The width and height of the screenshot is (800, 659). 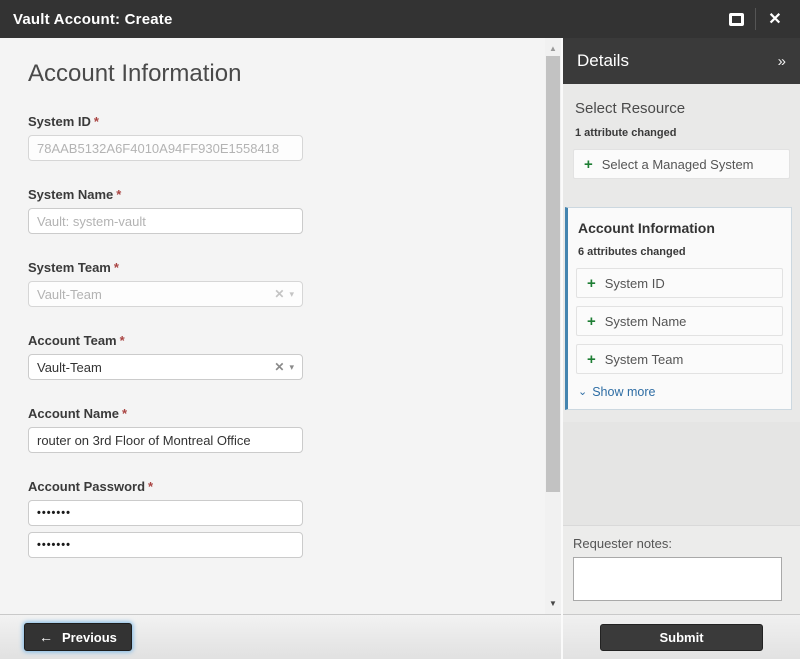 I want to click on form-footer: ← Previous, so click(x=280, y=636).